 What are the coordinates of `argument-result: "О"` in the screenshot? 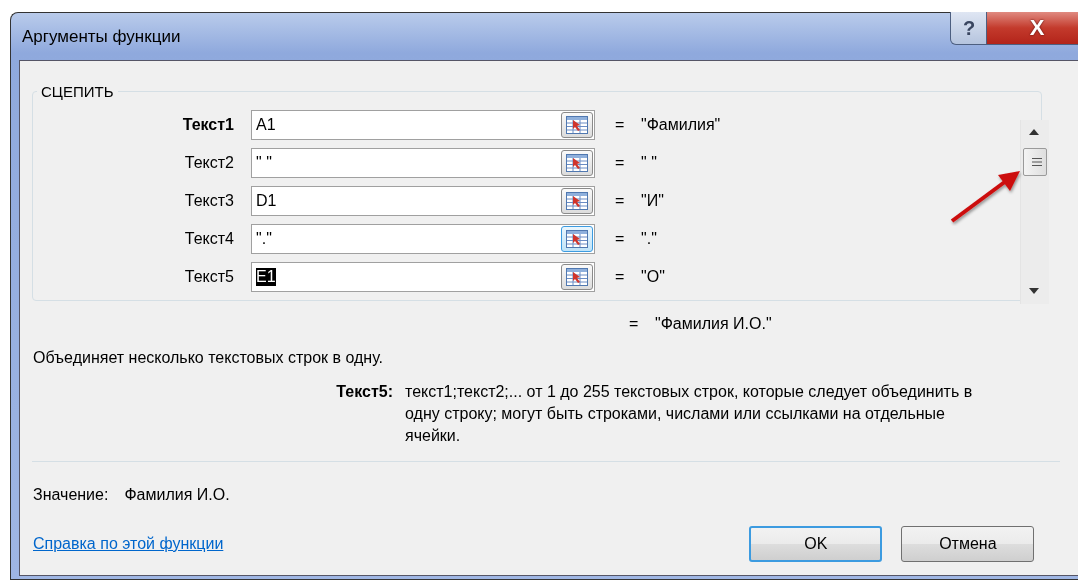 It's located at (653, 277).